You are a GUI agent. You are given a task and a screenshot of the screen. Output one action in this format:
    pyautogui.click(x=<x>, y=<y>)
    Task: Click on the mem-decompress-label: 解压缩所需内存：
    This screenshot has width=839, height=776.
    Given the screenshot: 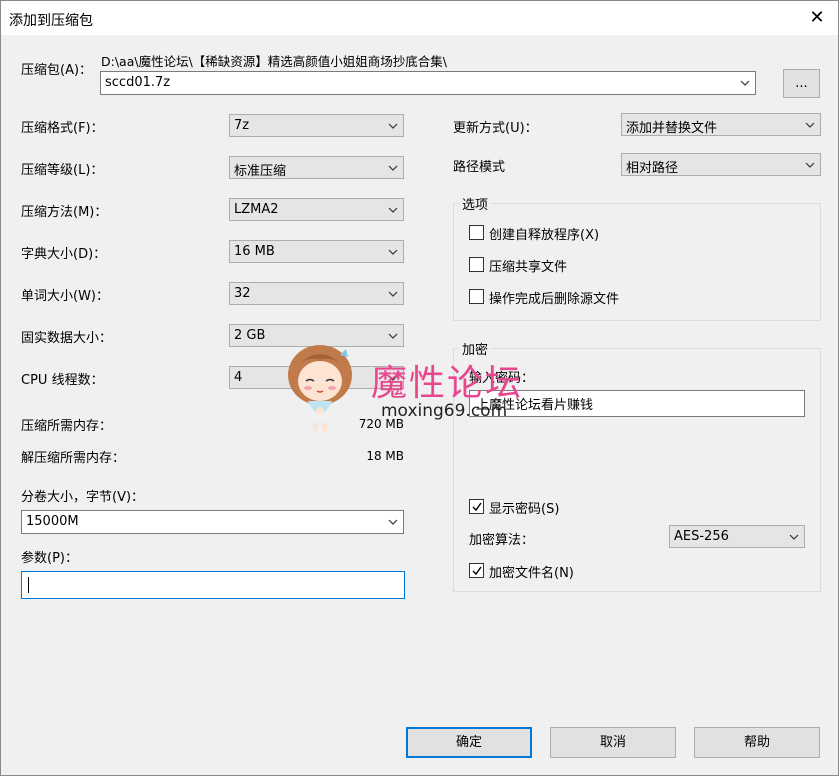 What is the action you would take?
    pyautogui.click(x=73, y=458)
    